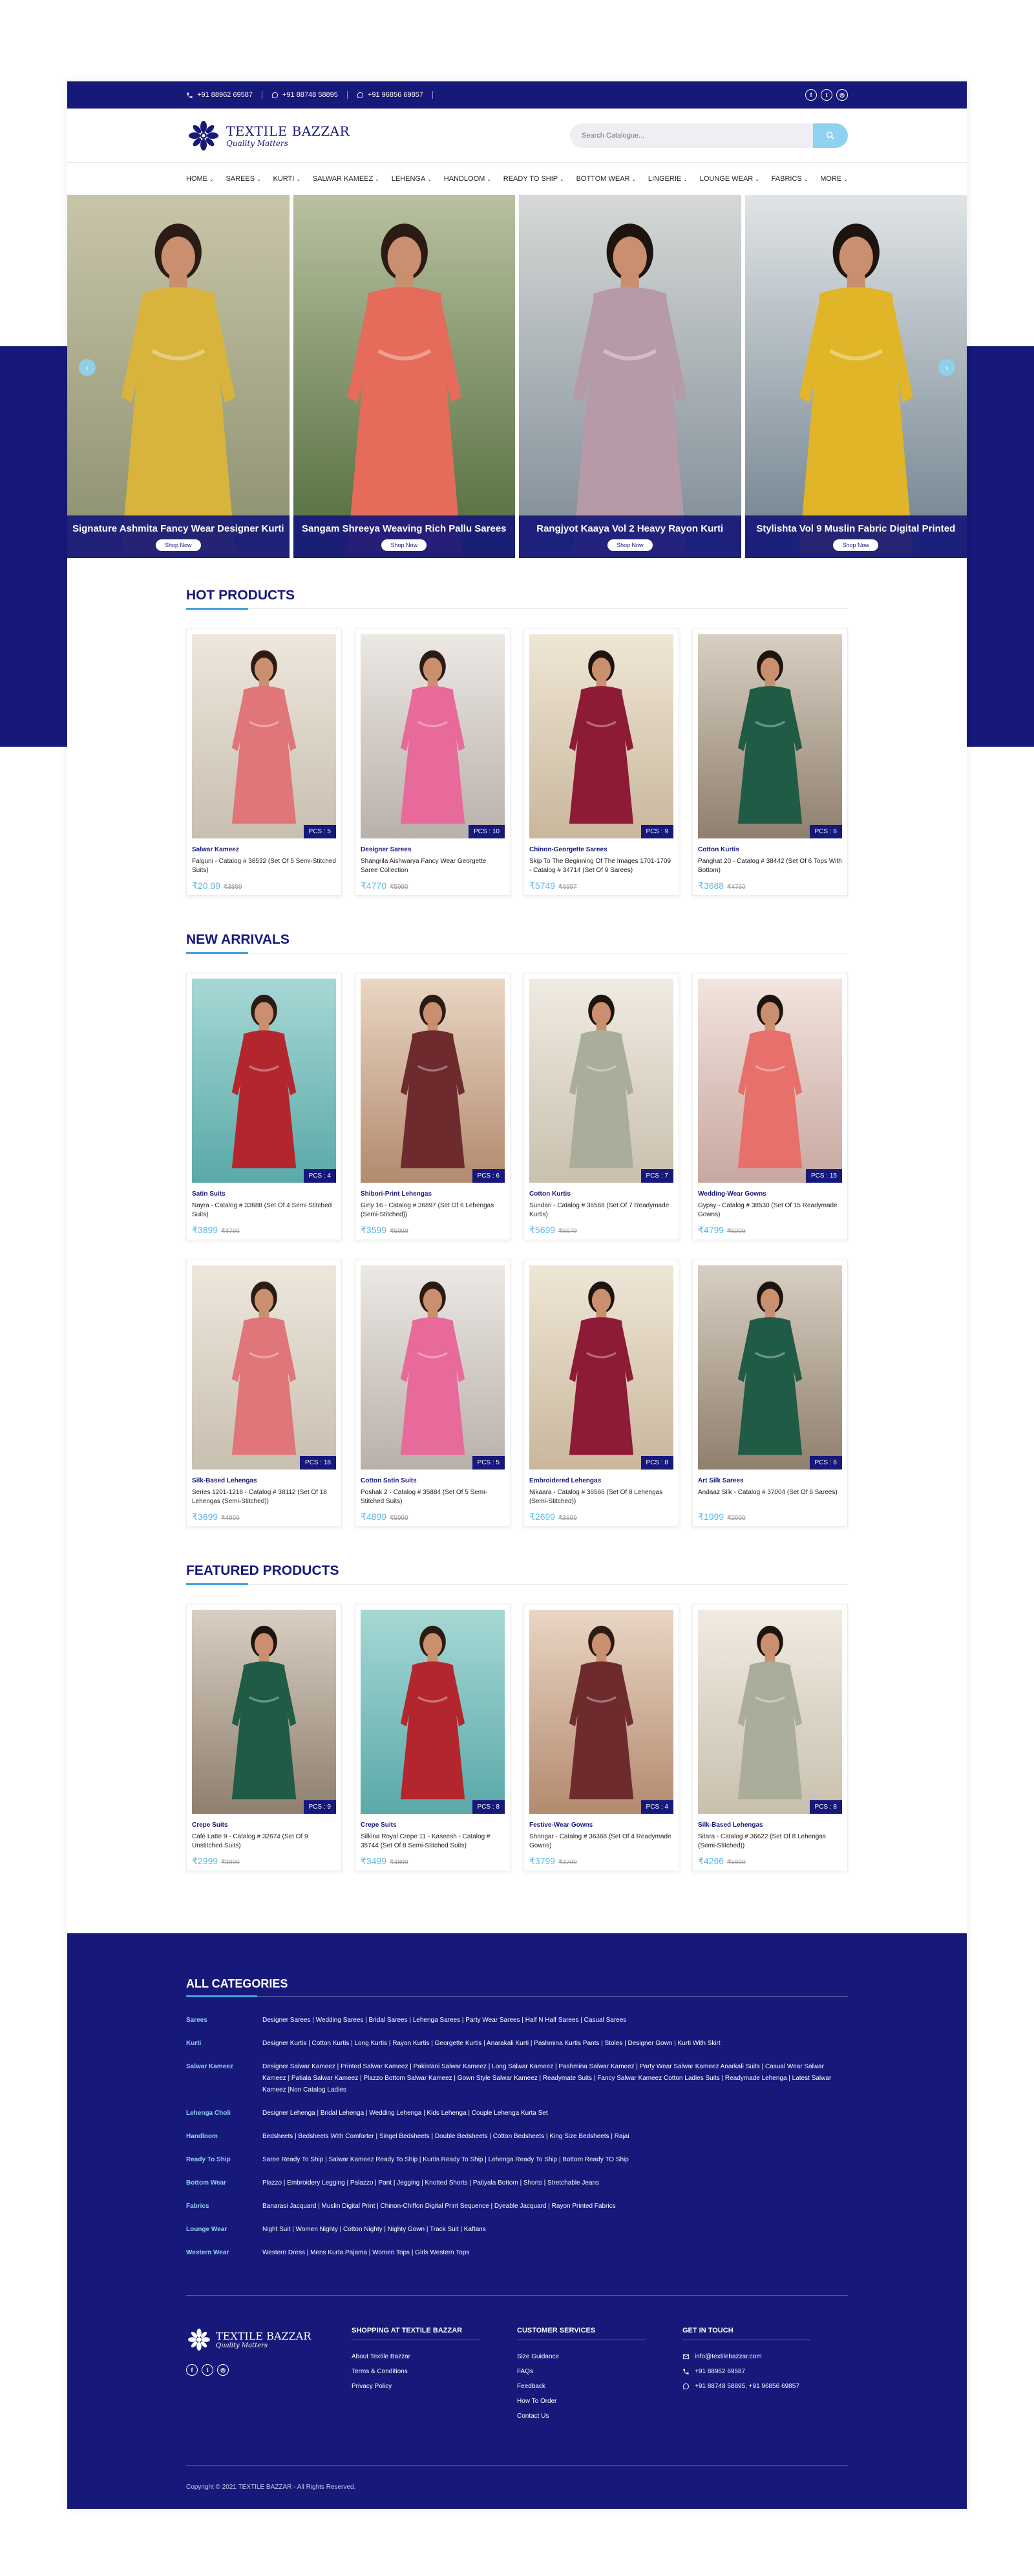 The width and height of the screenshot is (1034, 2576). What do you see at coordinates (601, 1480) in the screenshot?
I see `product-category: Embroidered Lehengas` at bounding box center [601, 1480].